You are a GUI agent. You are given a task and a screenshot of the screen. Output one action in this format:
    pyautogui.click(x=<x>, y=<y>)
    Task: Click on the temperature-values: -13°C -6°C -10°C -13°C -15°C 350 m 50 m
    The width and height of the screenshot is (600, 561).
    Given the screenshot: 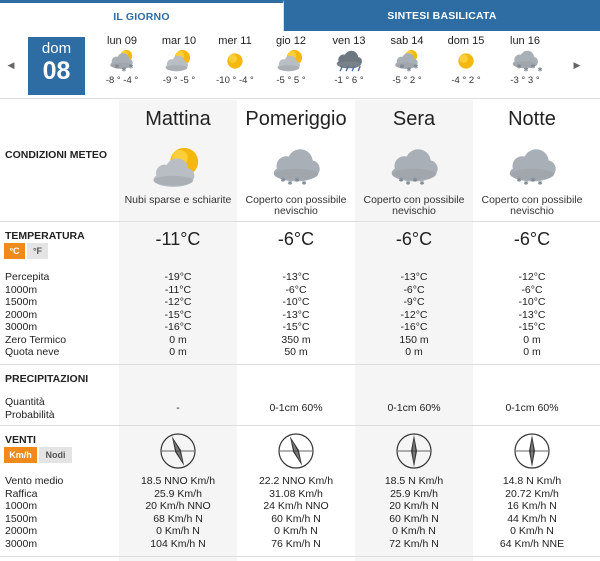 What is the action you would take?
    pyautogui.click(x=296, y=315)
    